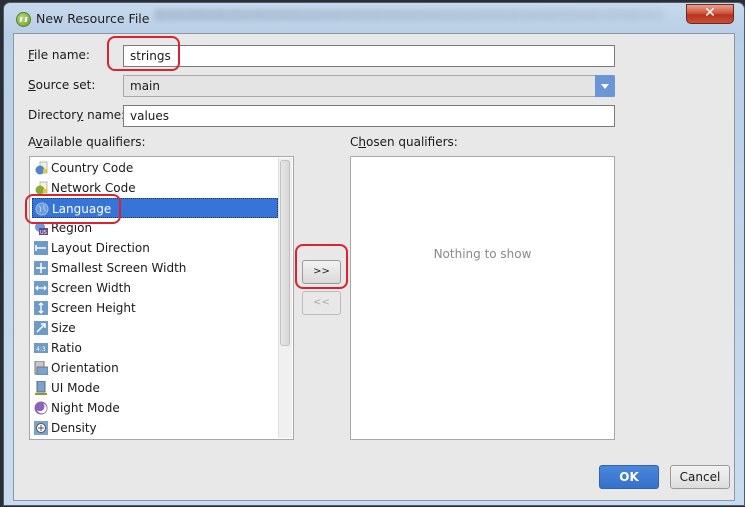 The width and height of the screenshot is (745, 507). I want to click on qualifier-layout-direction: Layout Direction, so click(155, 248).